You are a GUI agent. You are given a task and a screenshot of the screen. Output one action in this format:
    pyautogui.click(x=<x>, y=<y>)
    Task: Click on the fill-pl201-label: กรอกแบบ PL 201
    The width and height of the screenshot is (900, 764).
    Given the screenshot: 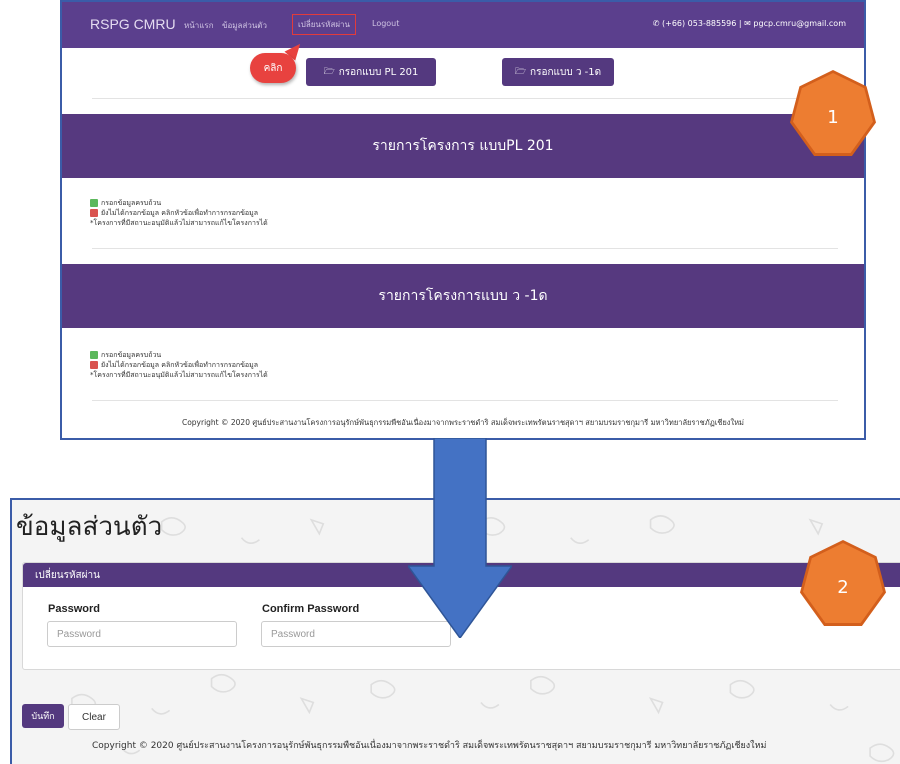 What is the action you would take?
    pyautogui.click(x=378, y=72)
    